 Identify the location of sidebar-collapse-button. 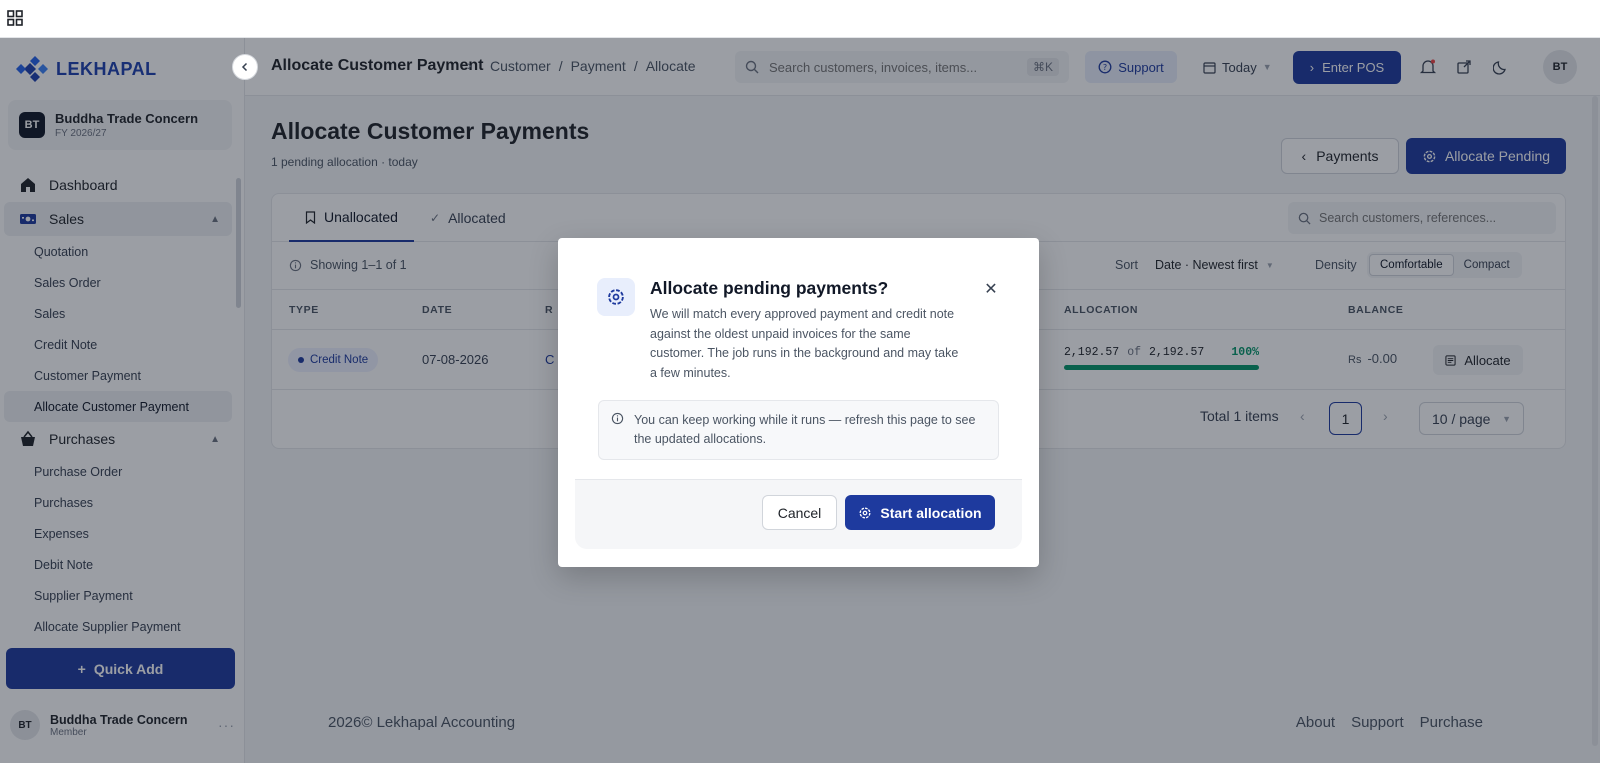
(245, 67).